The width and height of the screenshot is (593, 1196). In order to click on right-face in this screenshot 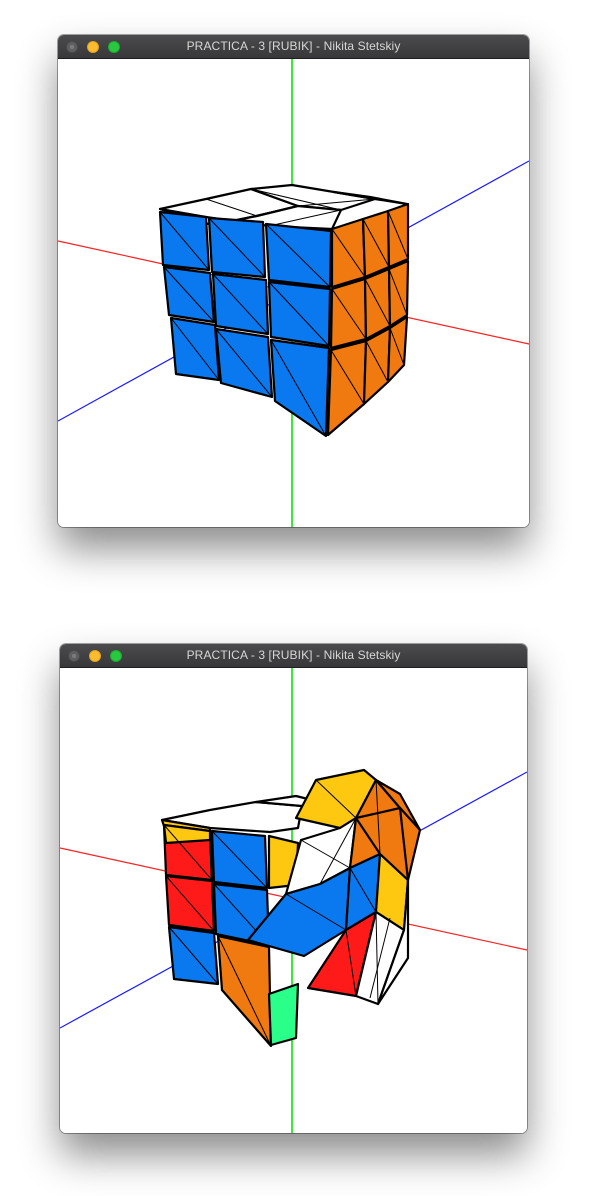, I will do `click(368, 319)`.